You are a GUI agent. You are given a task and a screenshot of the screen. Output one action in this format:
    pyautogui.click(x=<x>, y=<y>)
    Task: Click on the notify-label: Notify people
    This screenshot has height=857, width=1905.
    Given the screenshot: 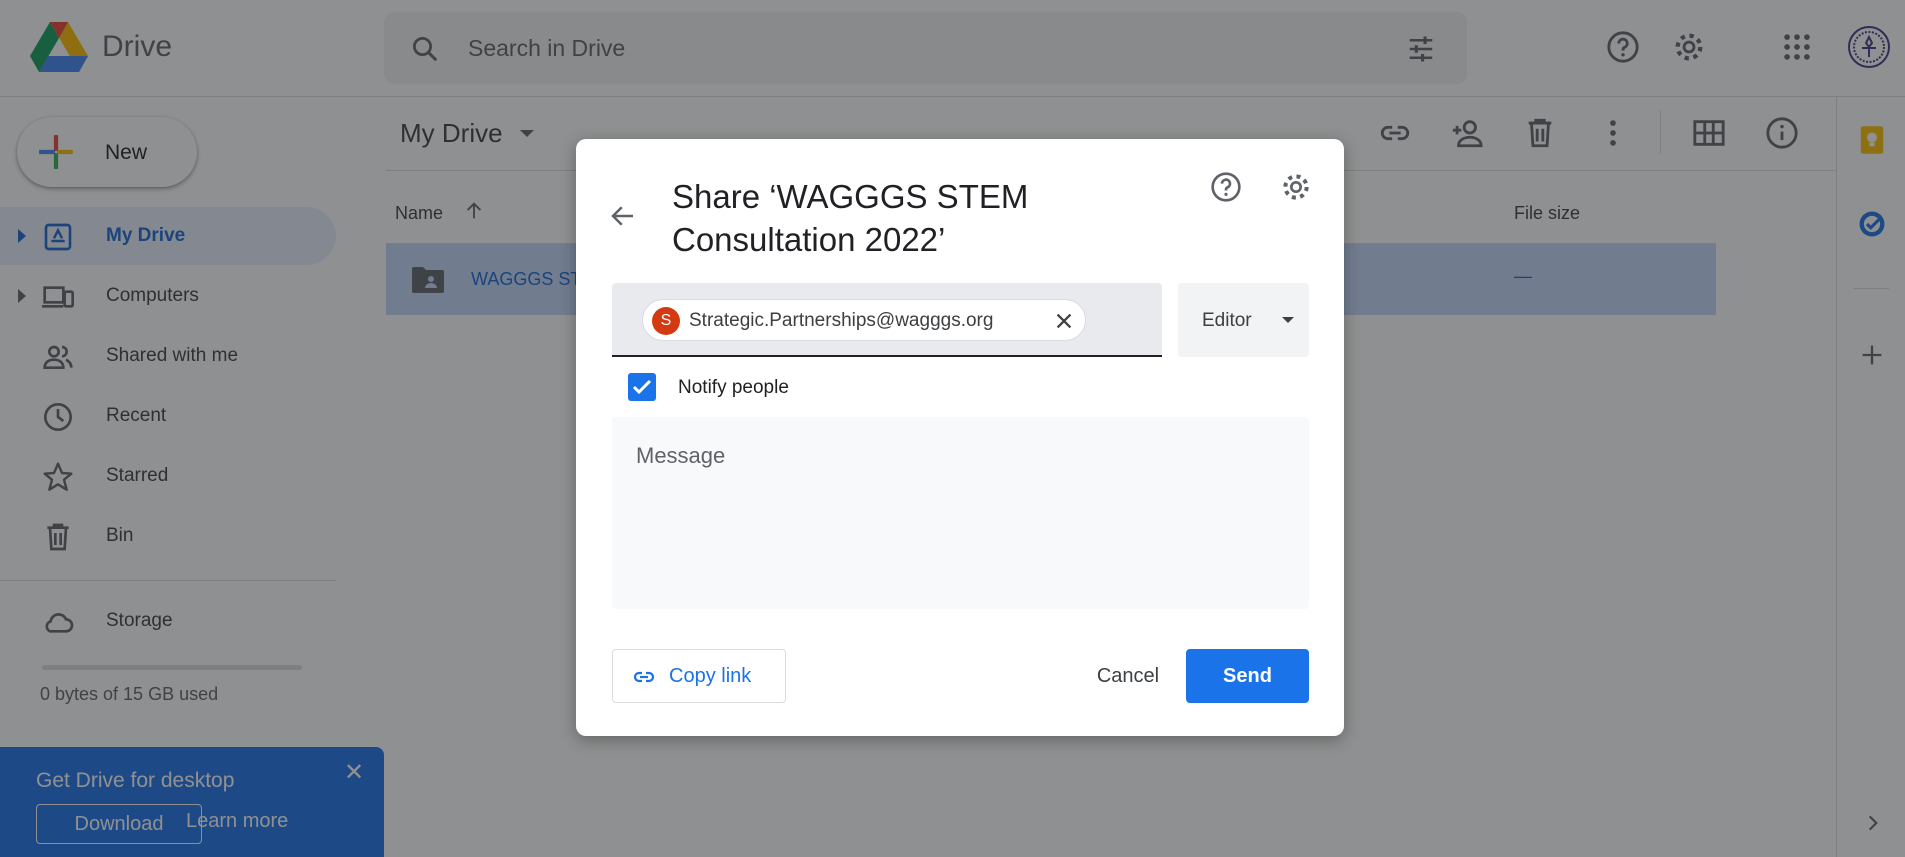 What is the action you would take?
    pyautogui.click(x=733, y=388)
    